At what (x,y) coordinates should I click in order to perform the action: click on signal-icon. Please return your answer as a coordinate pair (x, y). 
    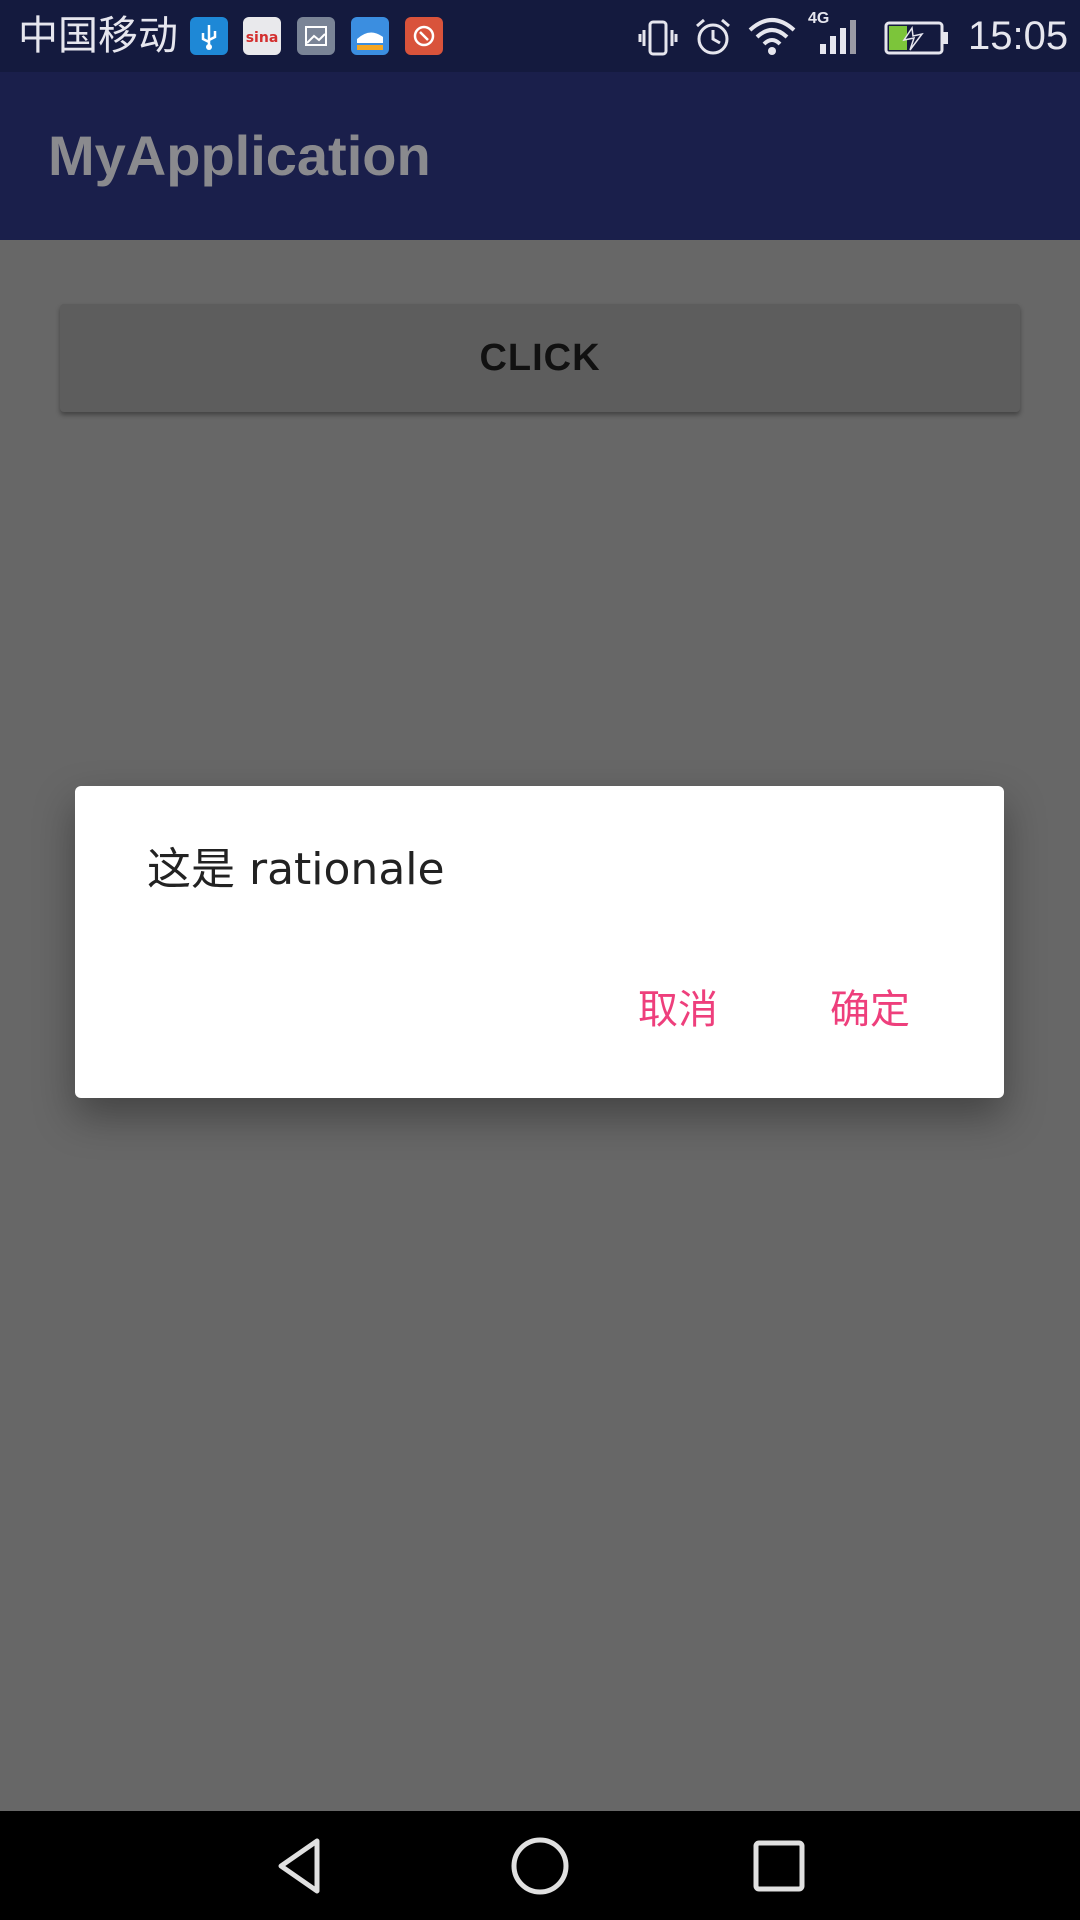
    Looking at the image, I should click on (838, 37).